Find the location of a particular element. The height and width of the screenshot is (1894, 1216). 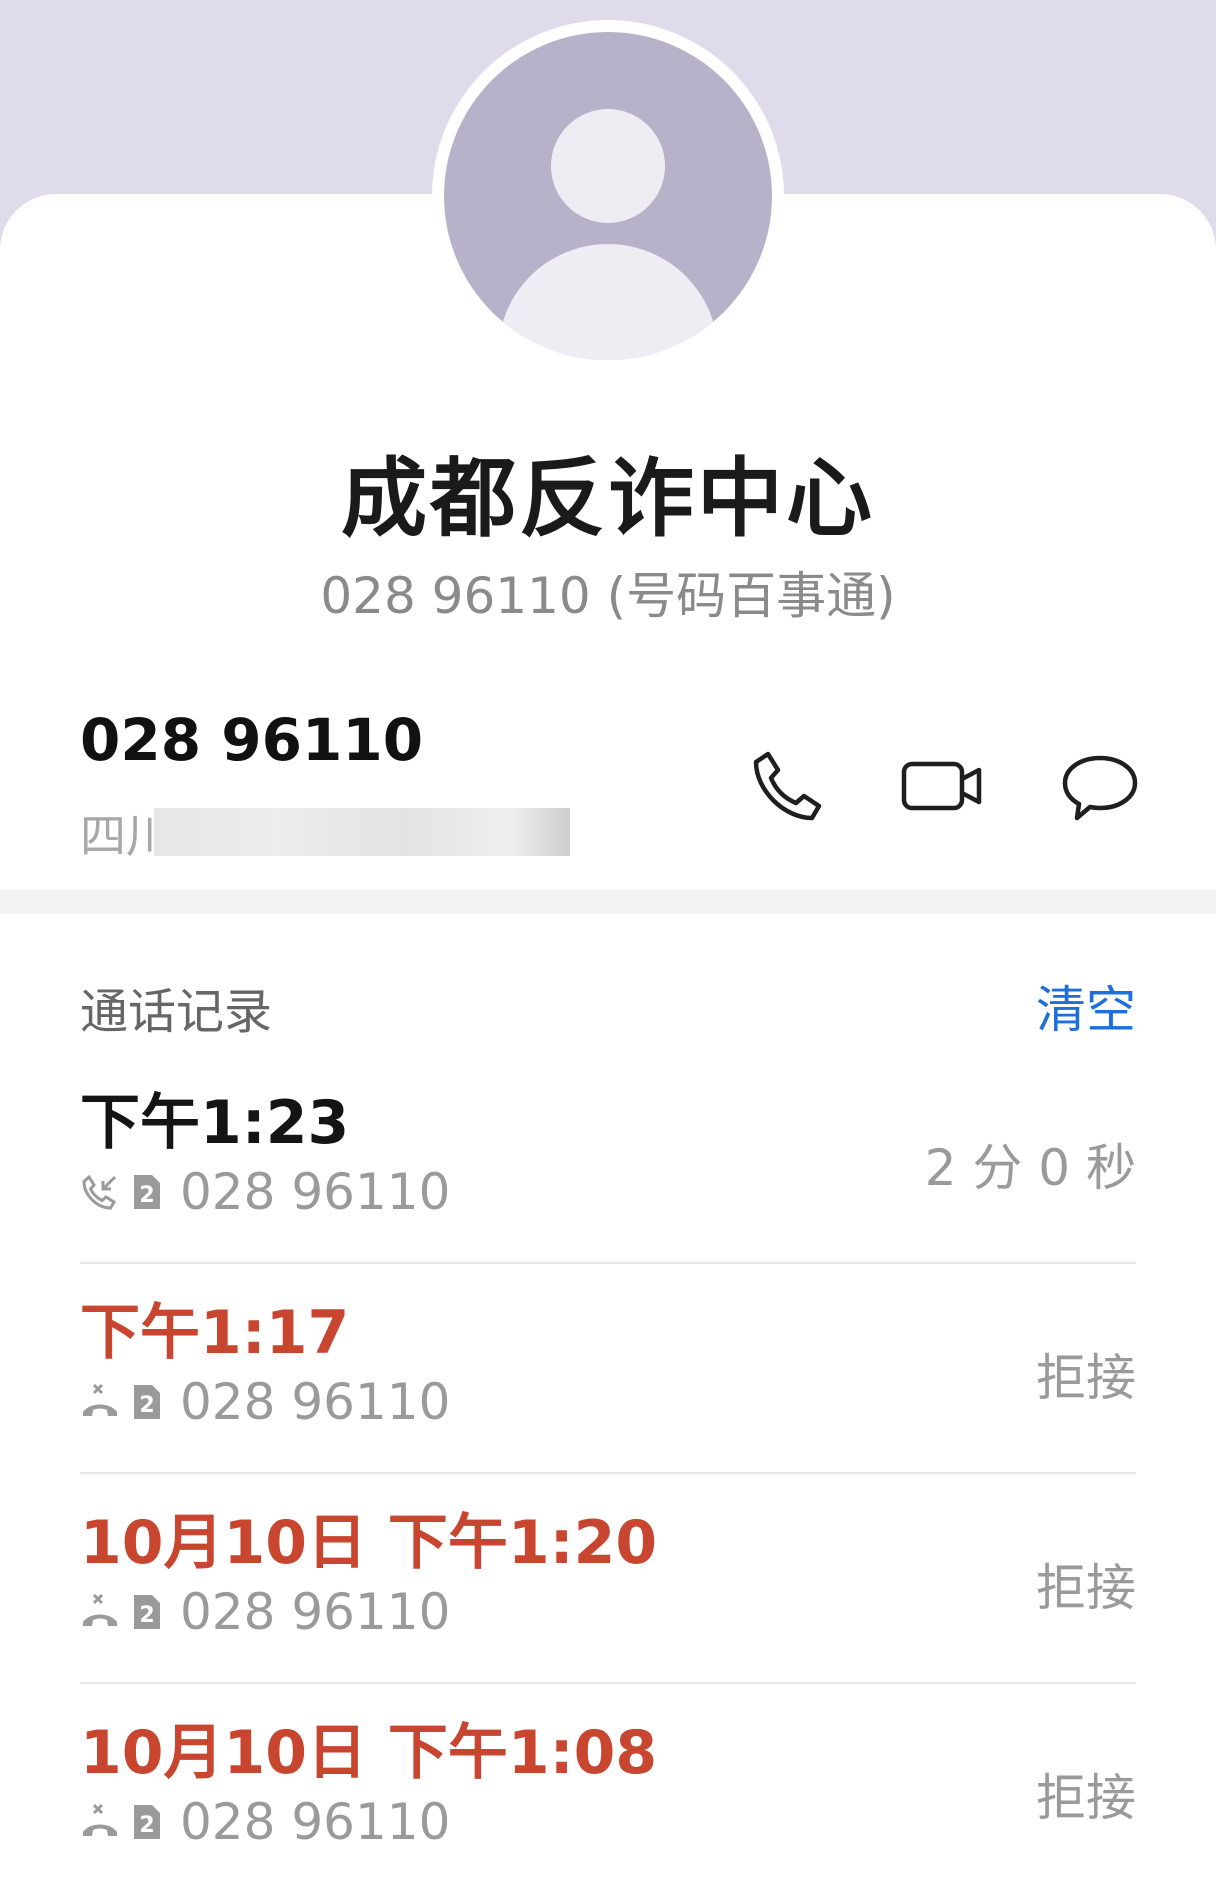

message-button is located at coordinates (1100, 786).